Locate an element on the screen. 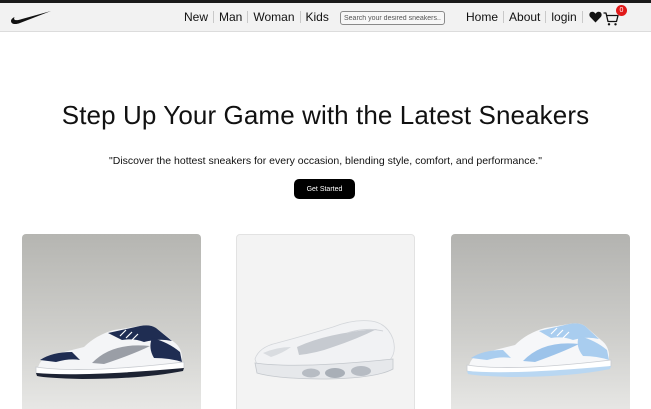 Image resolution: width=651 pixels, height=409 pixels. nav-link-woman: Woman is located at coordinates (273, 17).